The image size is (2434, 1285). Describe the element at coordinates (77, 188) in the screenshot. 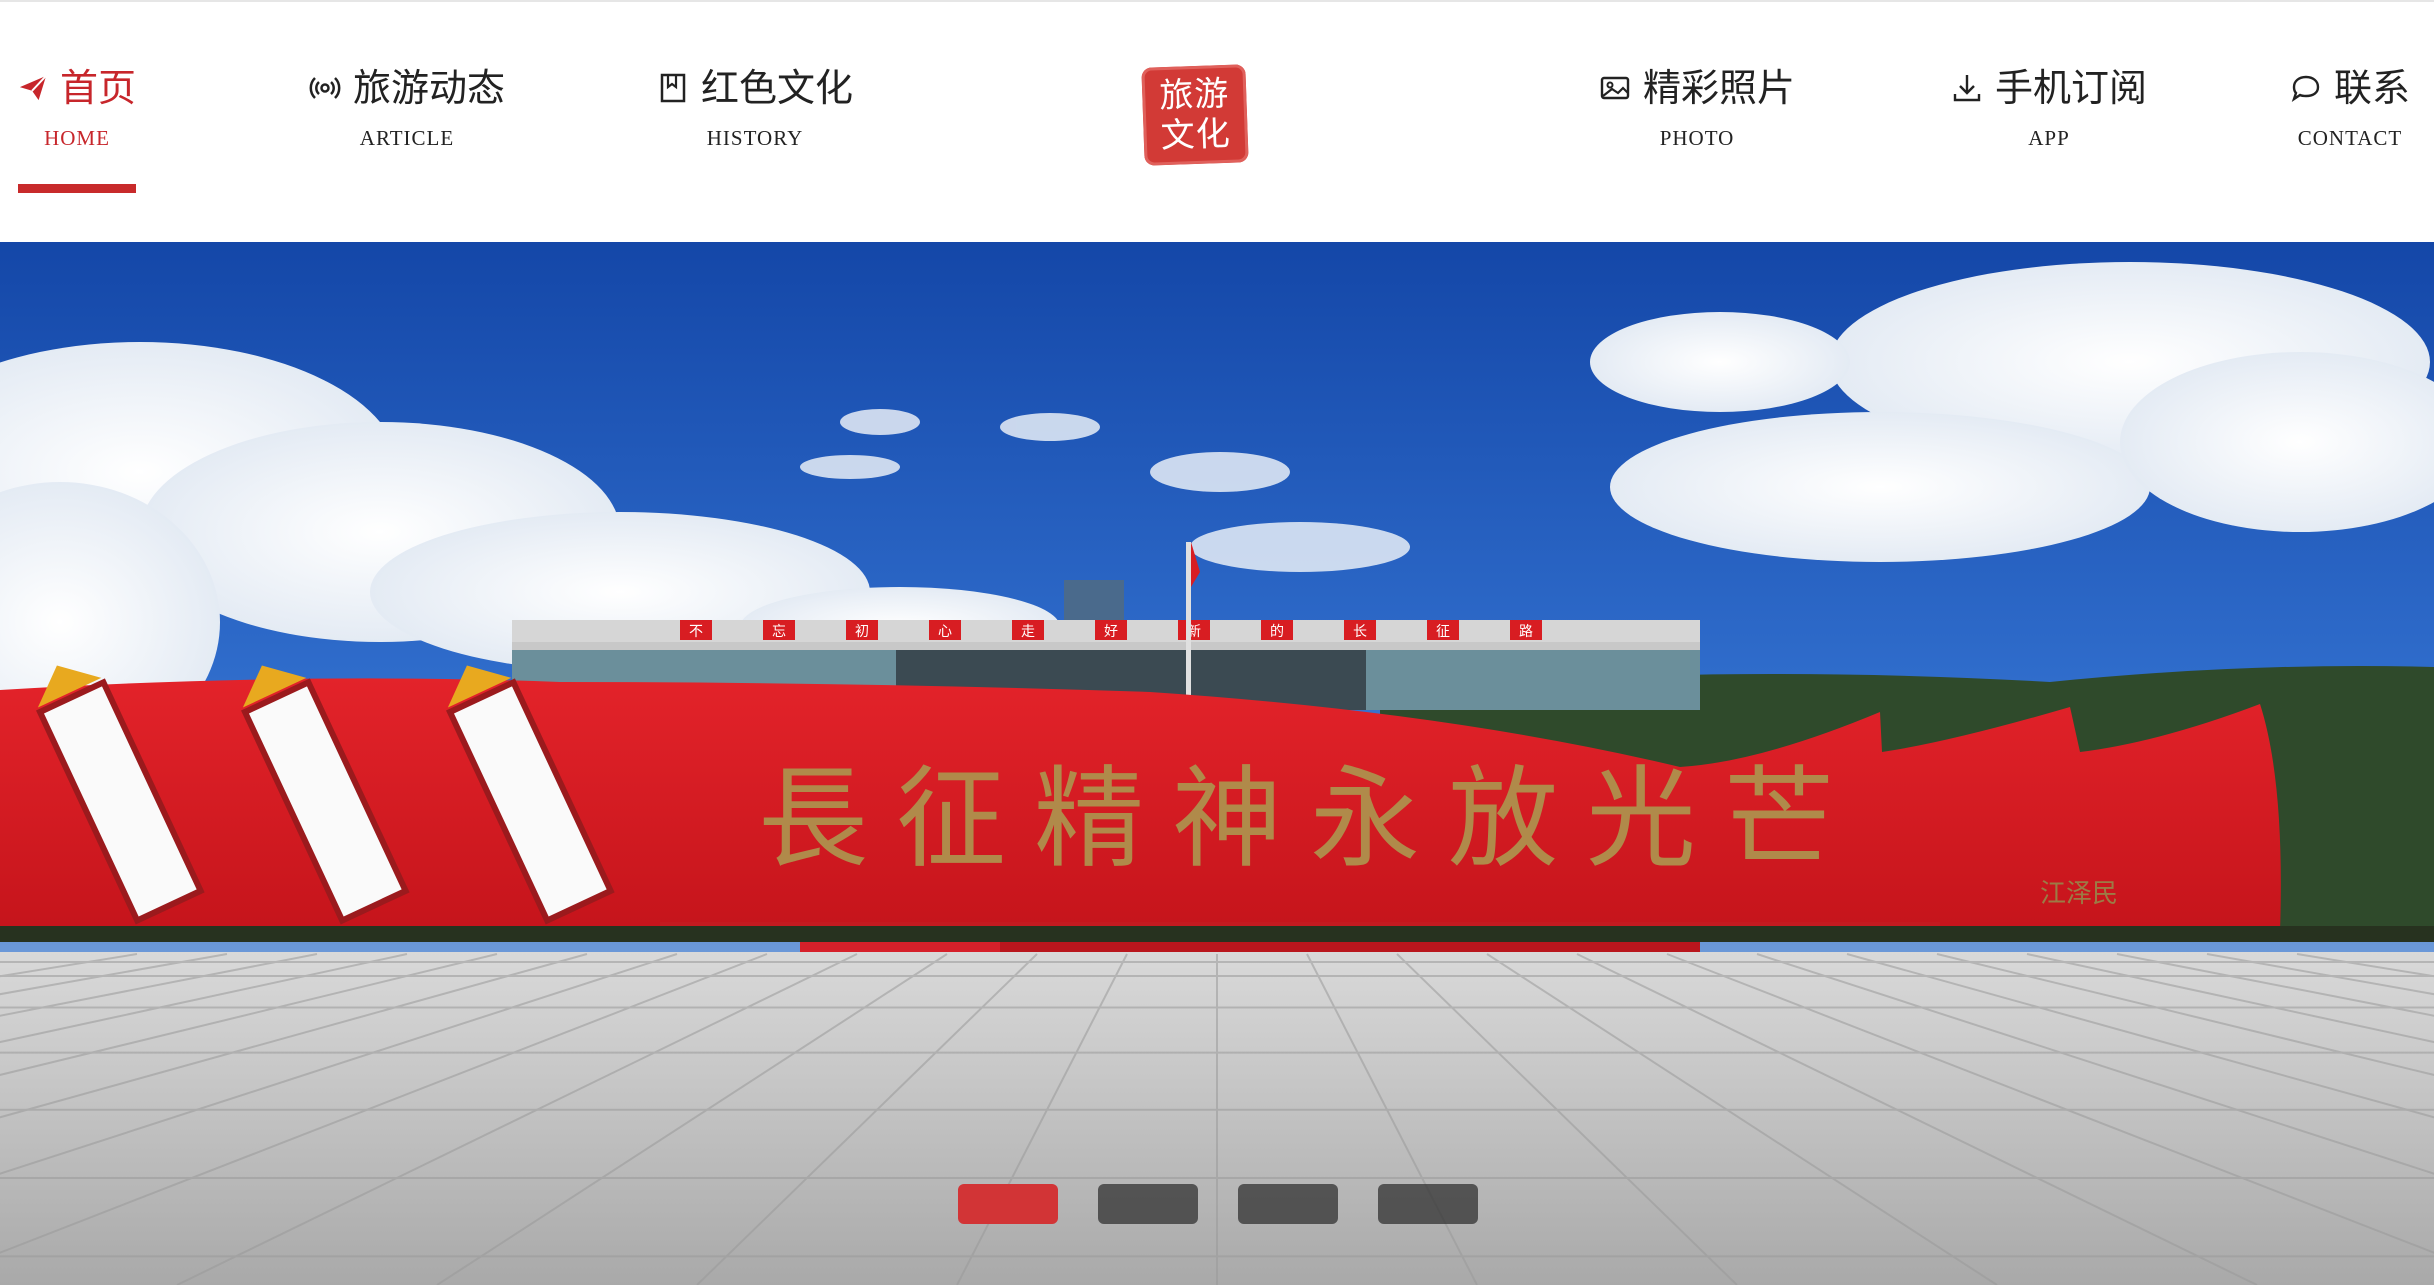

I see `nav-active-indicator` at that location.